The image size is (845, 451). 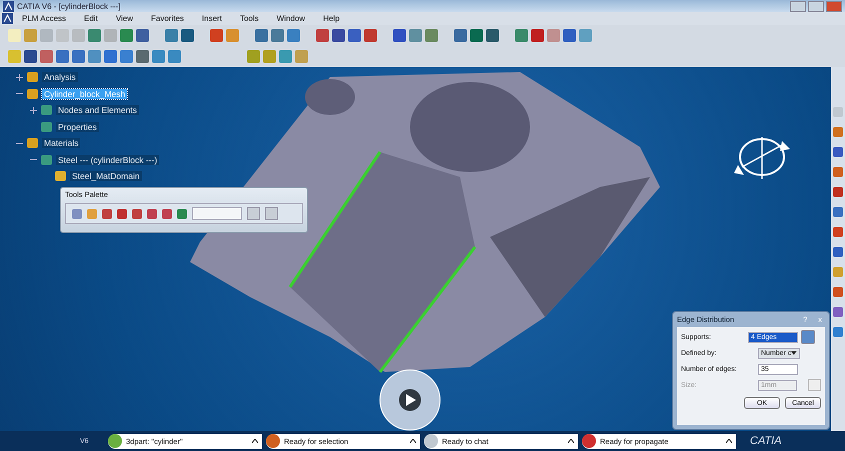 I want to click on window-title: CATIA V6 - [cylinderBlock ---], so click(x=68, y=6).